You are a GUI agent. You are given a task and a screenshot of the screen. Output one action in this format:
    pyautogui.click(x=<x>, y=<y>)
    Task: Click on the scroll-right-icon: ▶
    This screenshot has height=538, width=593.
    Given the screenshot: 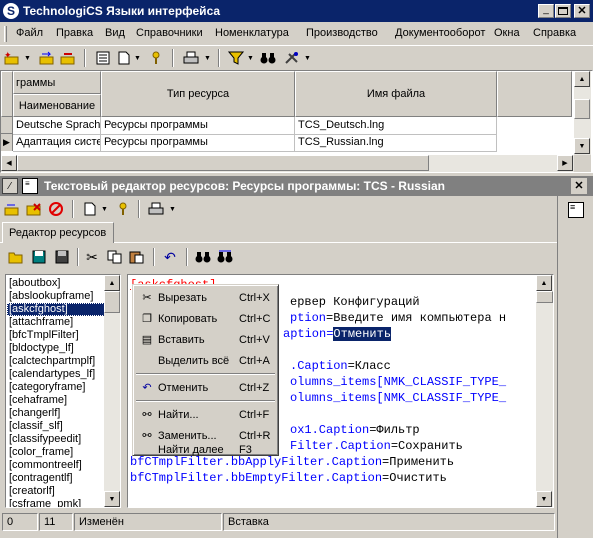 What is the action you would take?
    pyautogui.click(x=565, y=163)
    